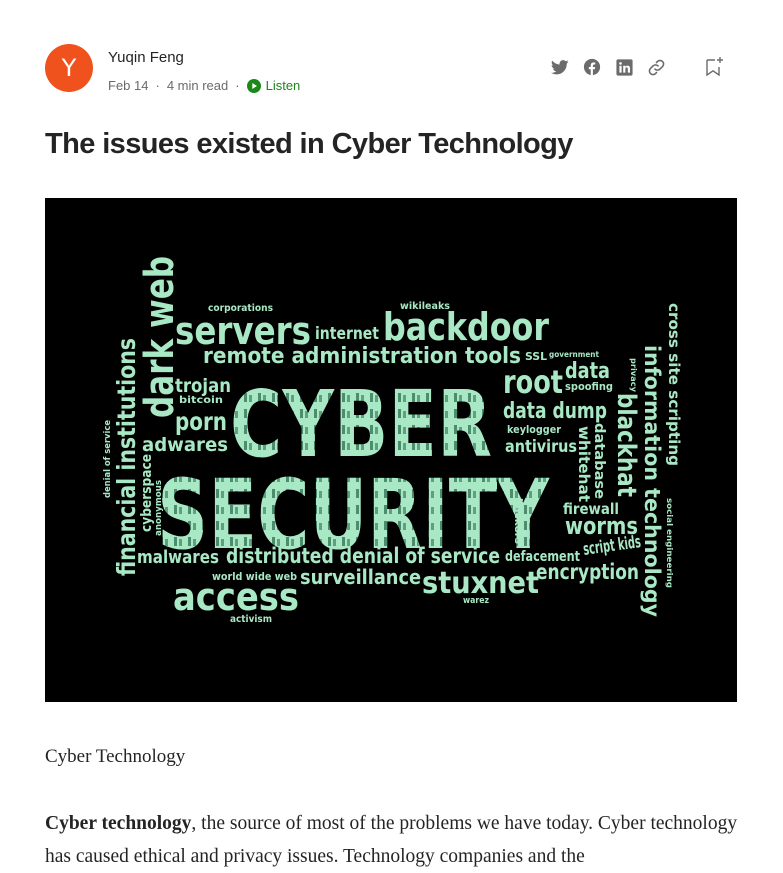 This screenshot has height=873, width=783. I want to click on paragraph-bold-lead: Cyber technology, so click(118, 823).